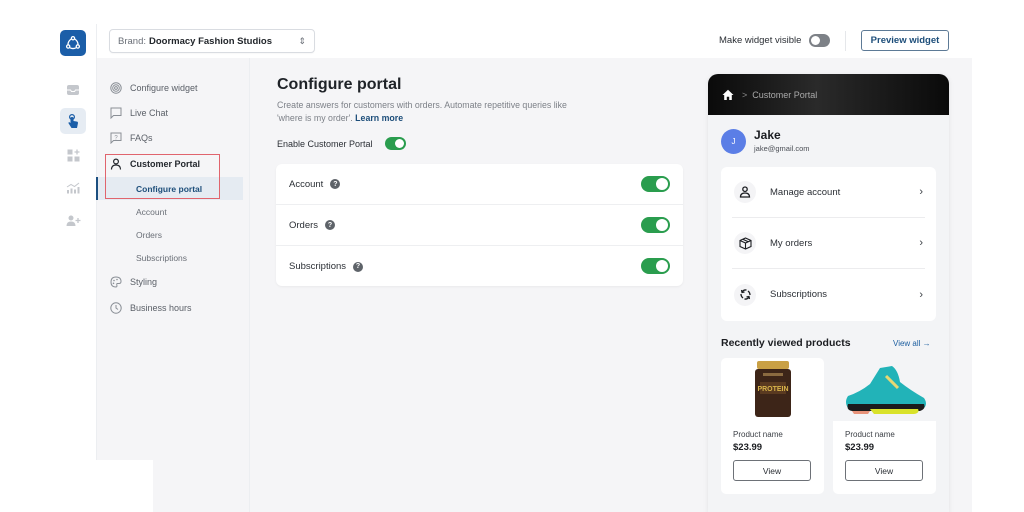 This screenshot has width=1024, height=512. What do you see at coordinates (116, 282) in the screenshot?
I see `palette-icon` at bounding box center [116, 282].